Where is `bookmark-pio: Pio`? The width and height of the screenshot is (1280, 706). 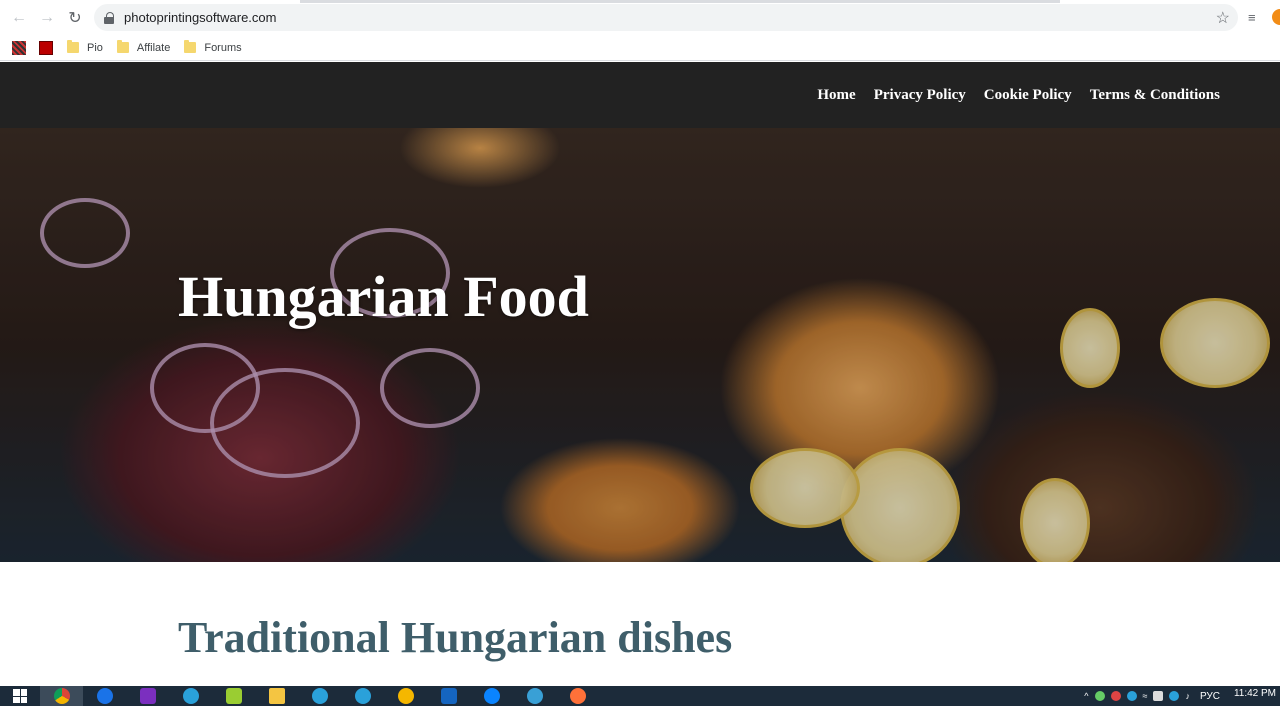 bookmark-pio: Pio is located at coordinates (85, 47).